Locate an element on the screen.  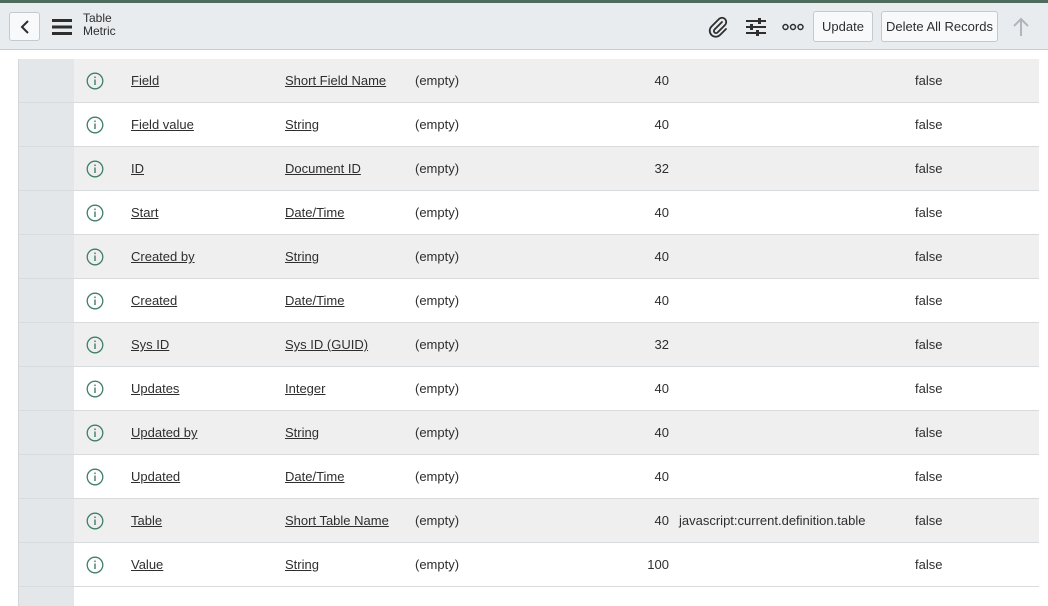
table-row: Updated by String (empty) 40 false is located at coordinates (529, 433).